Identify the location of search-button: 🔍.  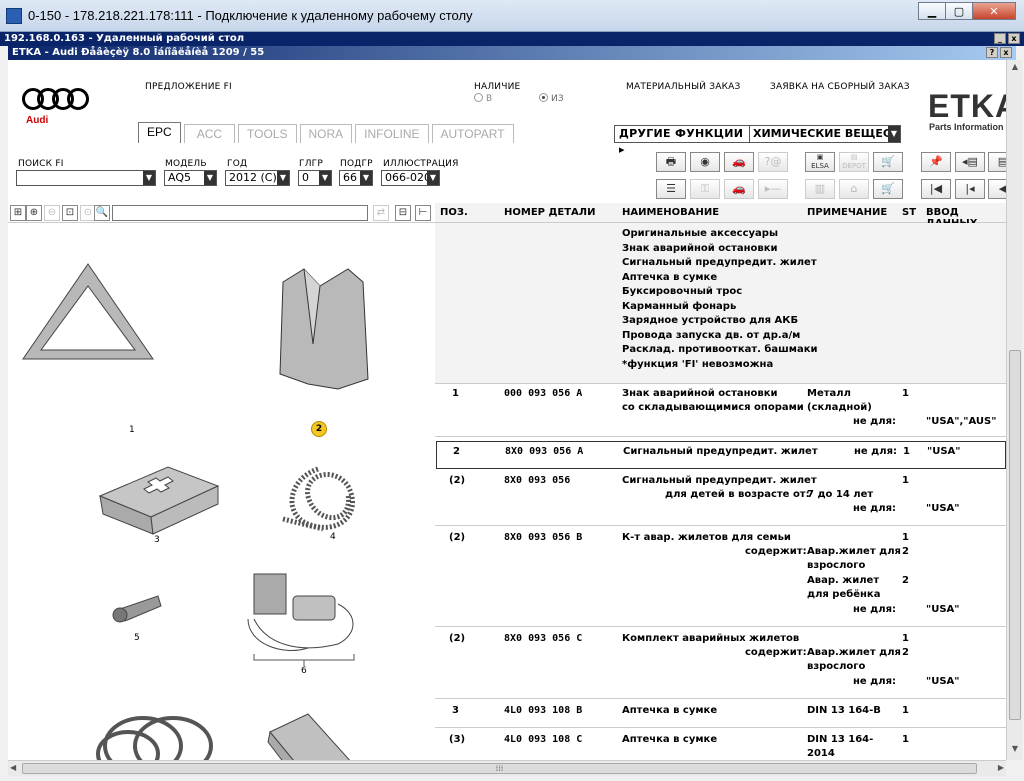
(102, 213).